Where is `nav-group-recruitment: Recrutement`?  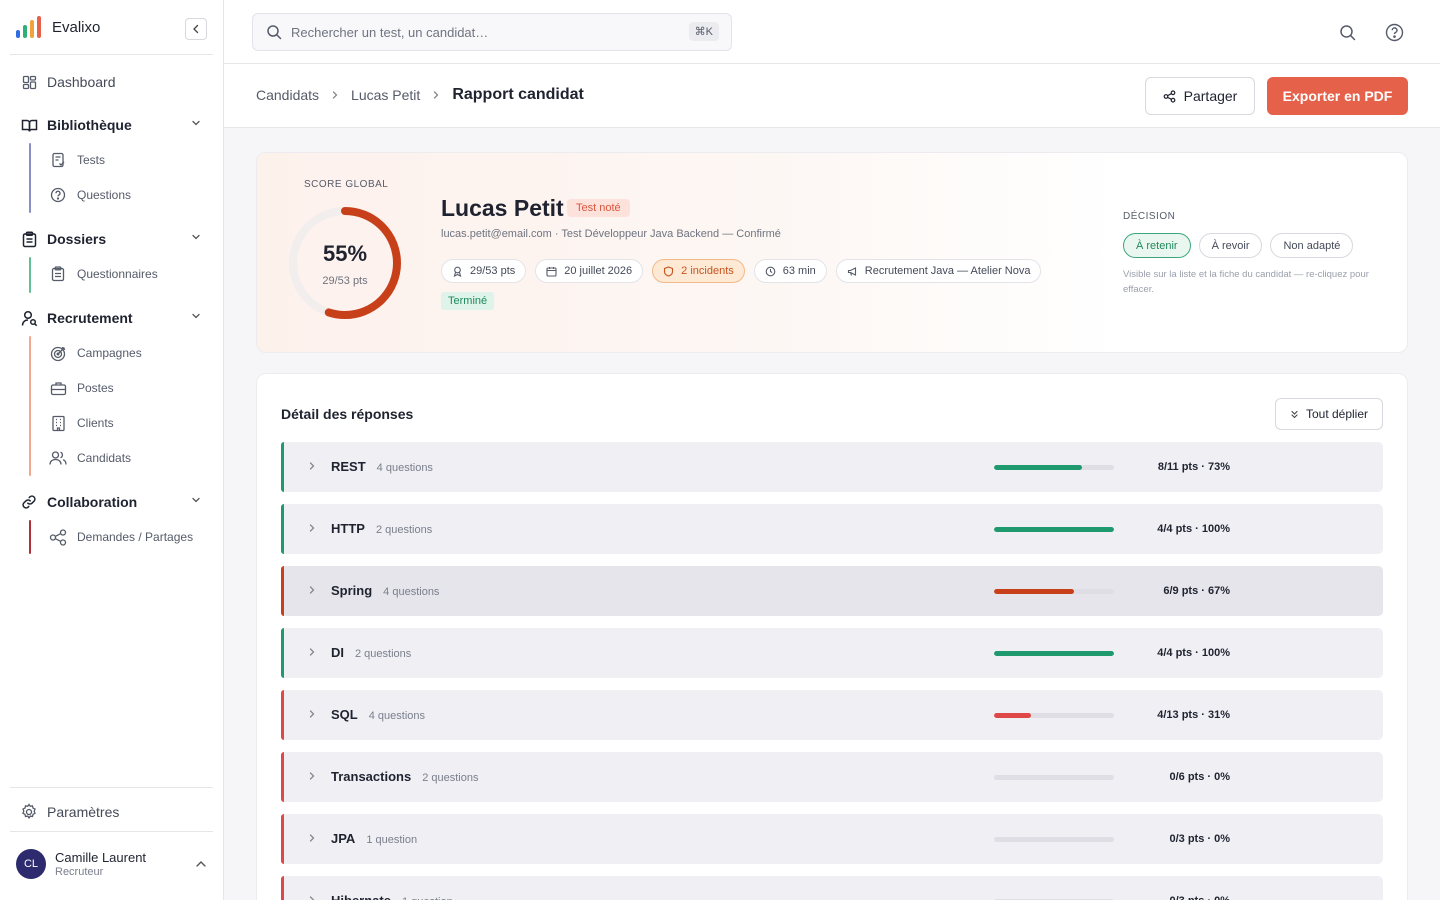 nav-group-recruitment: Recrutement is located at coordinates (115, 318).